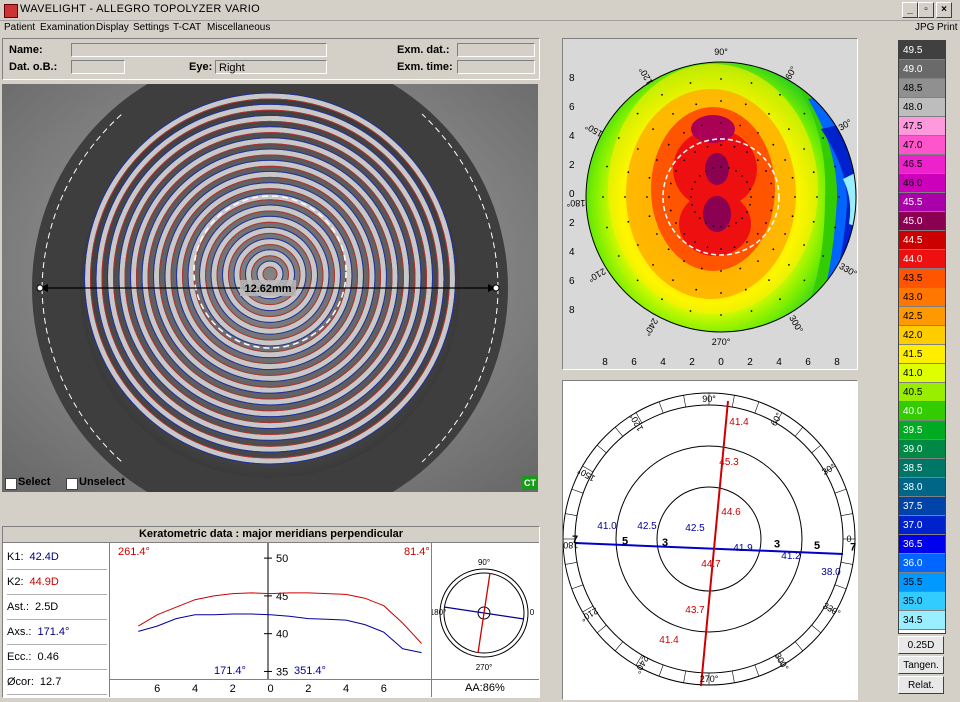 The image size is (960, 702). I want to click on meridian-angle-label: 330°, so click(831, 609).